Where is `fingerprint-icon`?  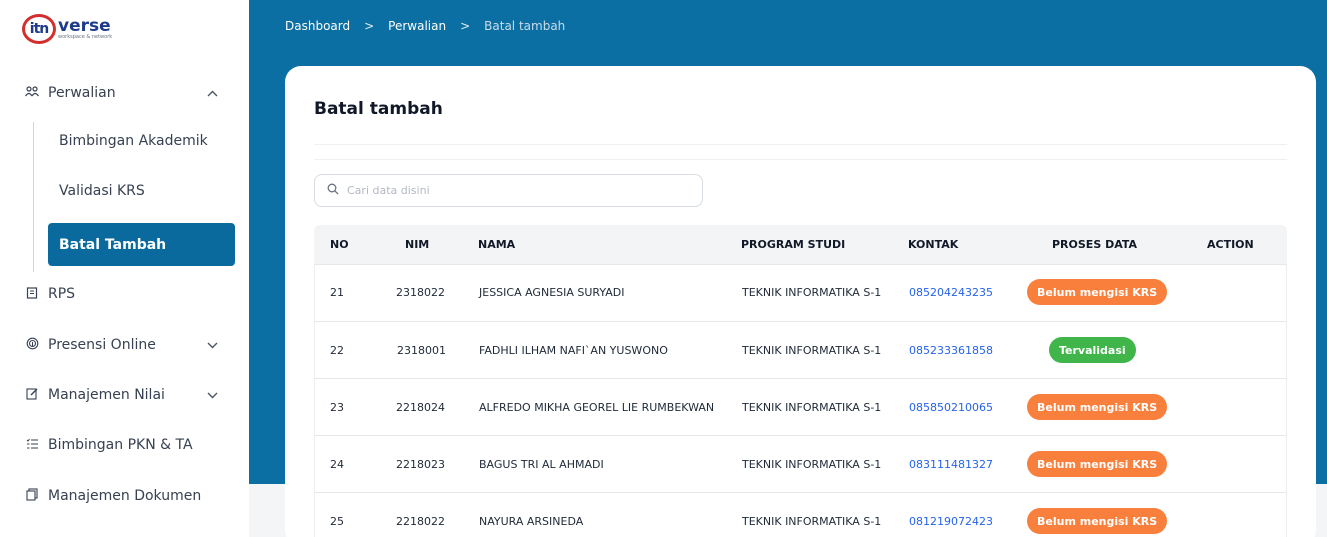 fingerprint-icon is located at coordinates (32, 345).